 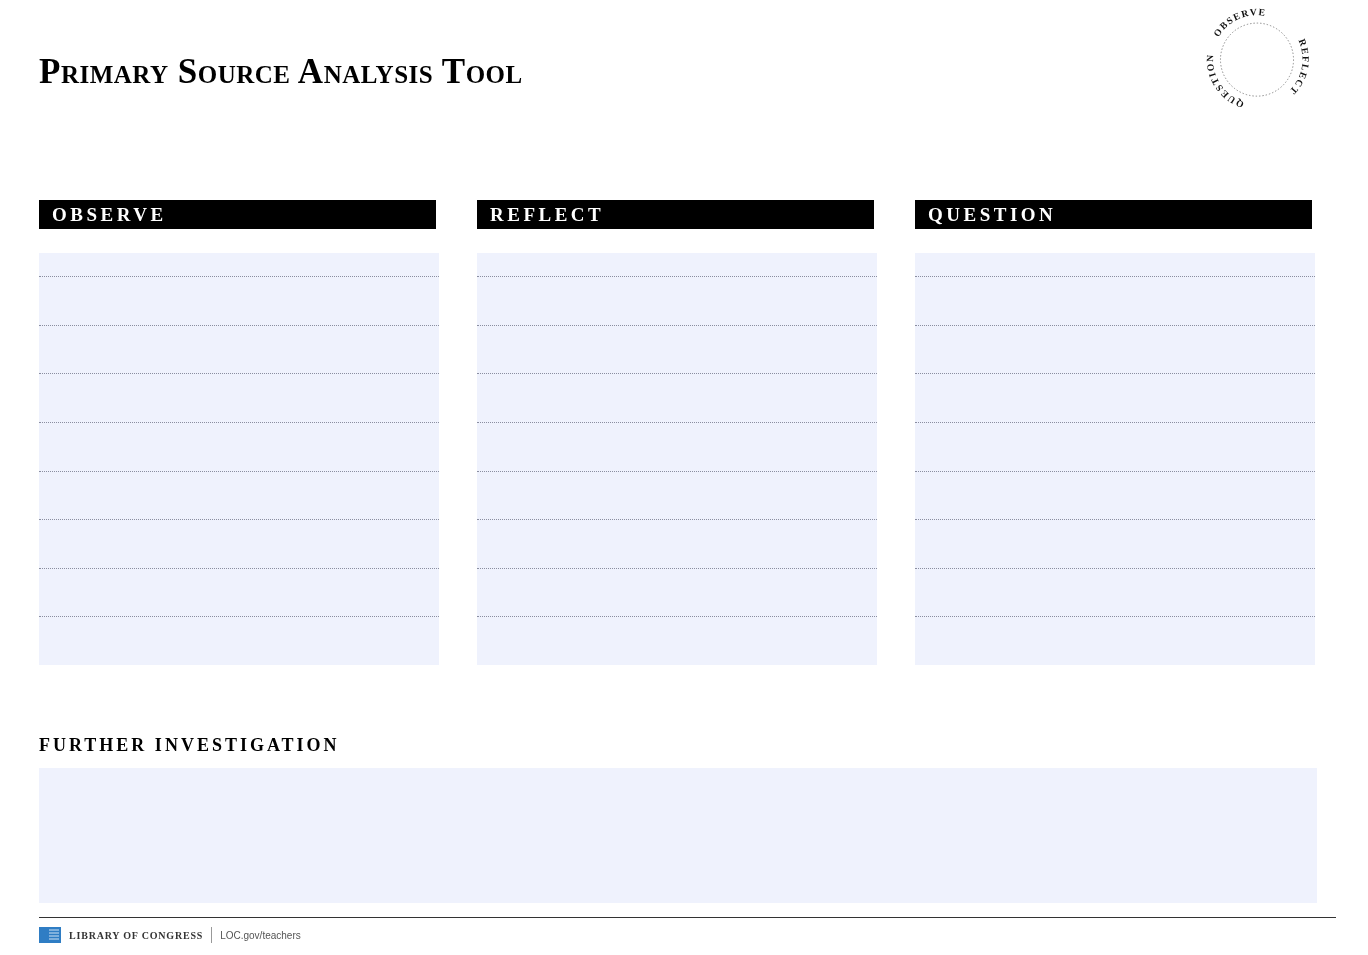 I want to click on org-name: LIBRARY OF CONGRESS, so click(x=136, y=935).